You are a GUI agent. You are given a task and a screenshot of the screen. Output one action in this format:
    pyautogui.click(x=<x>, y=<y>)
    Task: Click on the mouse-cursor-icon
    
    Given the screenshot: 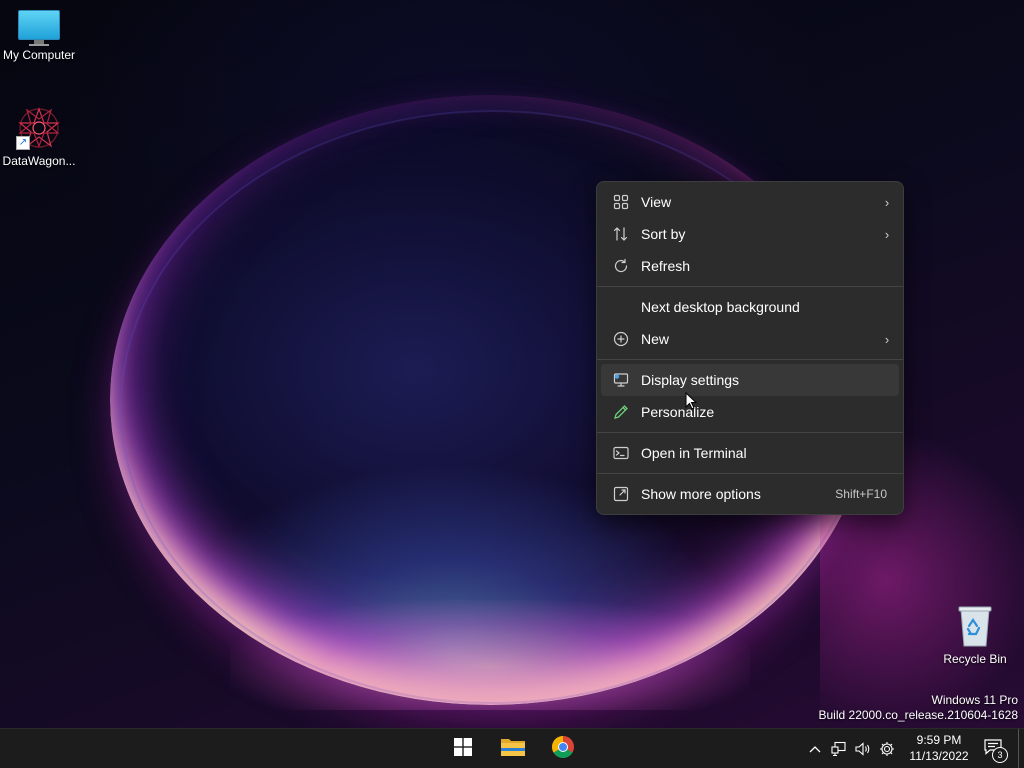 What is the action you would take?
    pyautogui.click(x=691, y=403)
    